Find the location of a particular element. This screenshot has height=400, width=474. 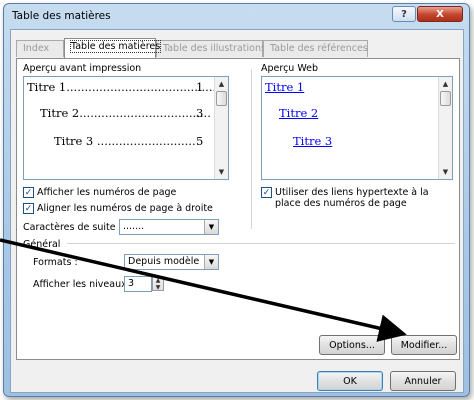

spin-up-icon: ▲ is located at coordinates (158, 280).